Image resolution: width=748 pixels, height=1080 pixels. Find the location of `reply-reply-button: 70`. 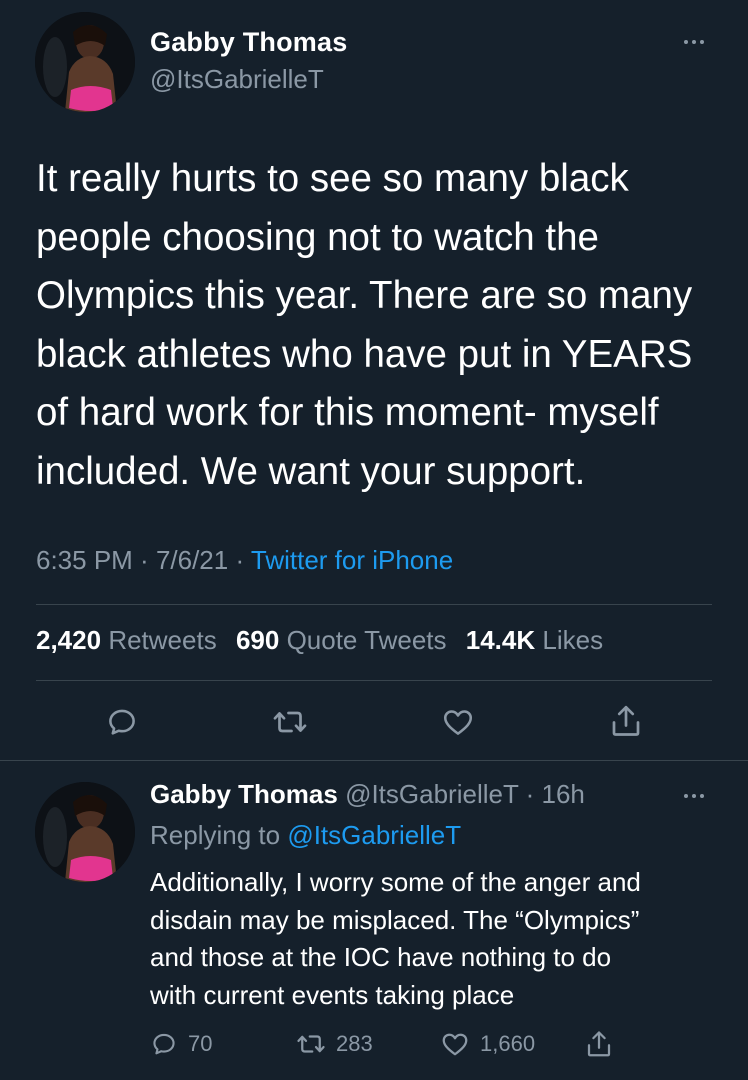

reply-reply-button: 70 is located at coordinates (181, 1044).